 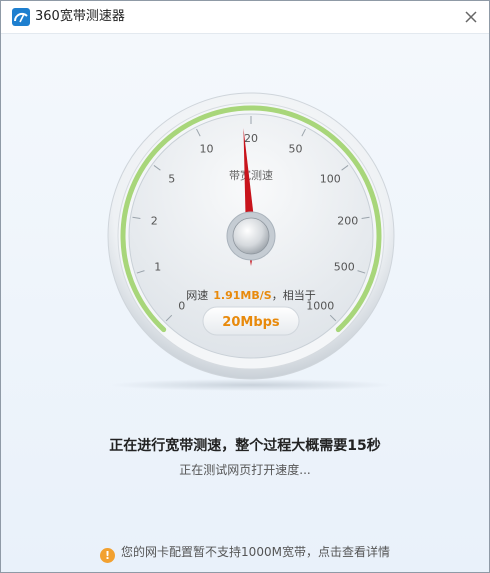 I want to click on gauge-tick-label: 100, so click(x=330, y=178).